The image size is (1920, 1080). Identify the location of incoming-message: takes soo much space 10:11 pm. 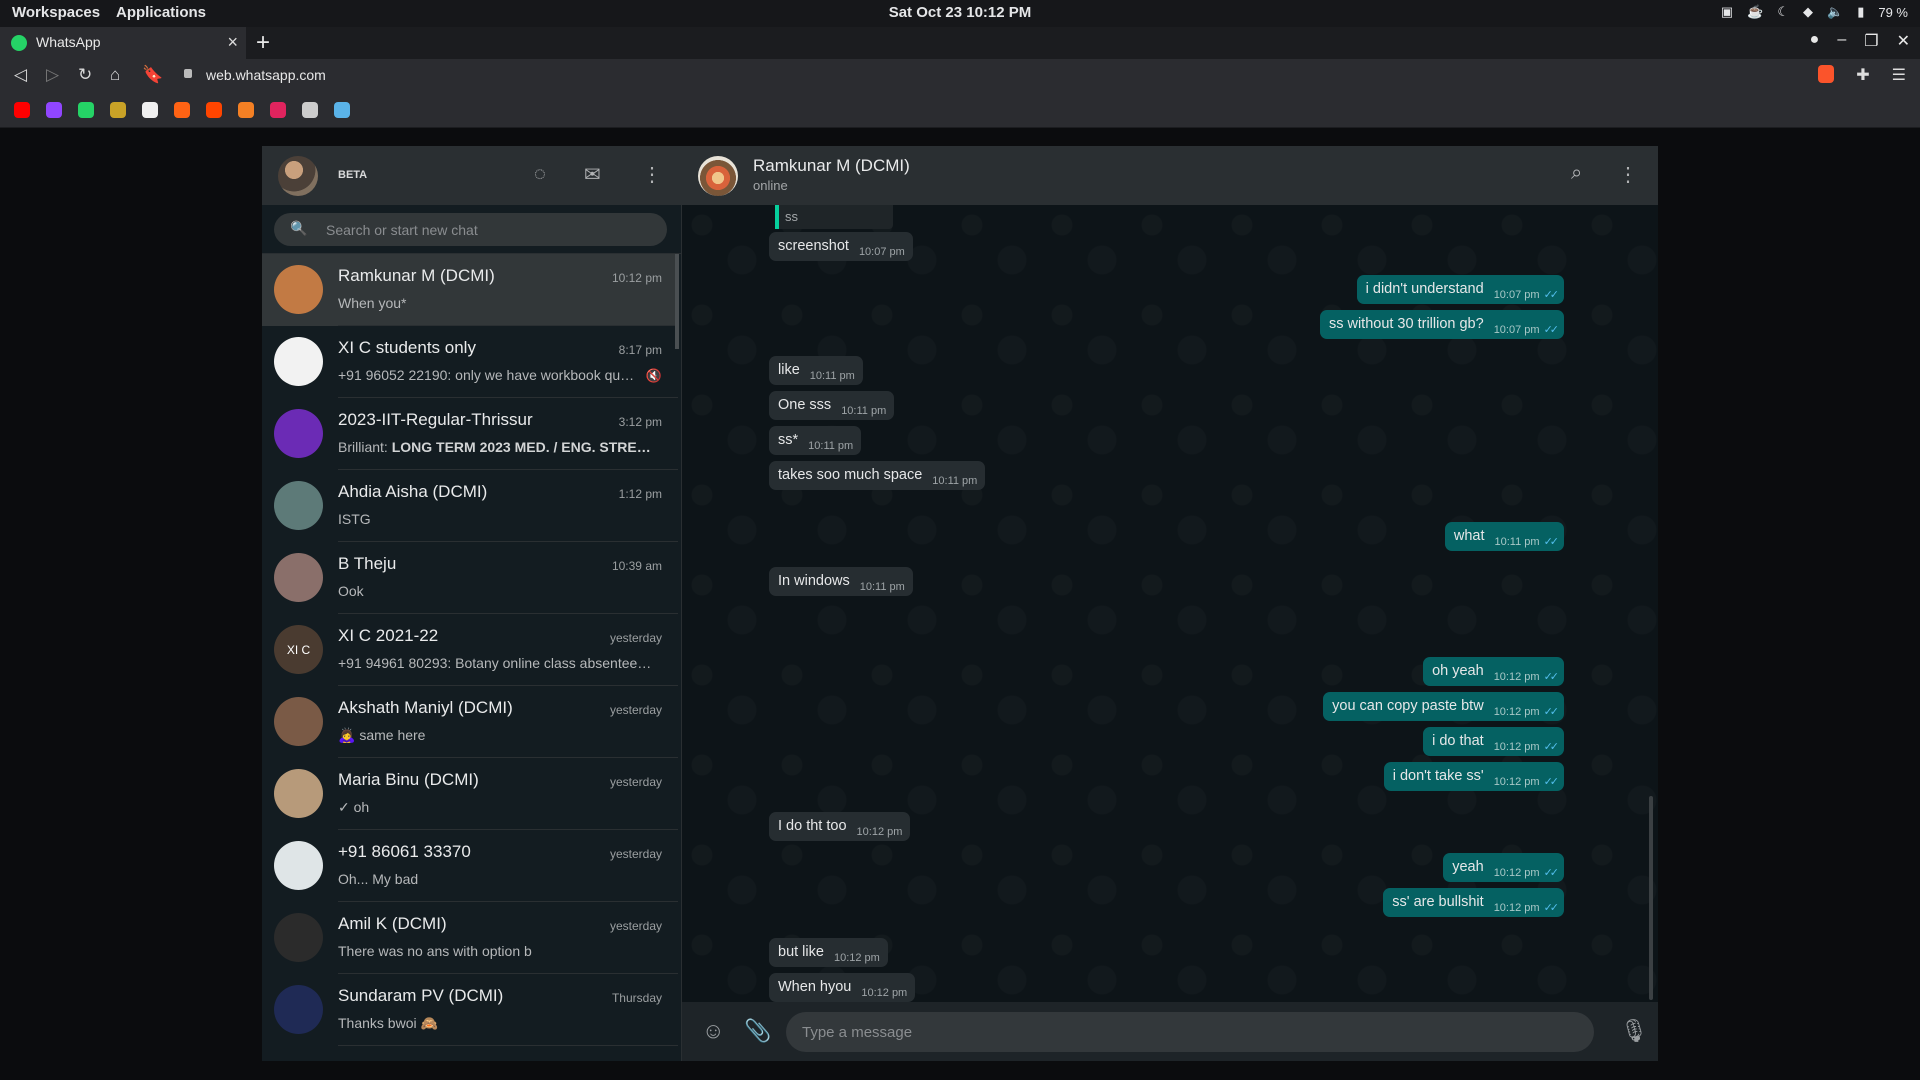
(877, 475).